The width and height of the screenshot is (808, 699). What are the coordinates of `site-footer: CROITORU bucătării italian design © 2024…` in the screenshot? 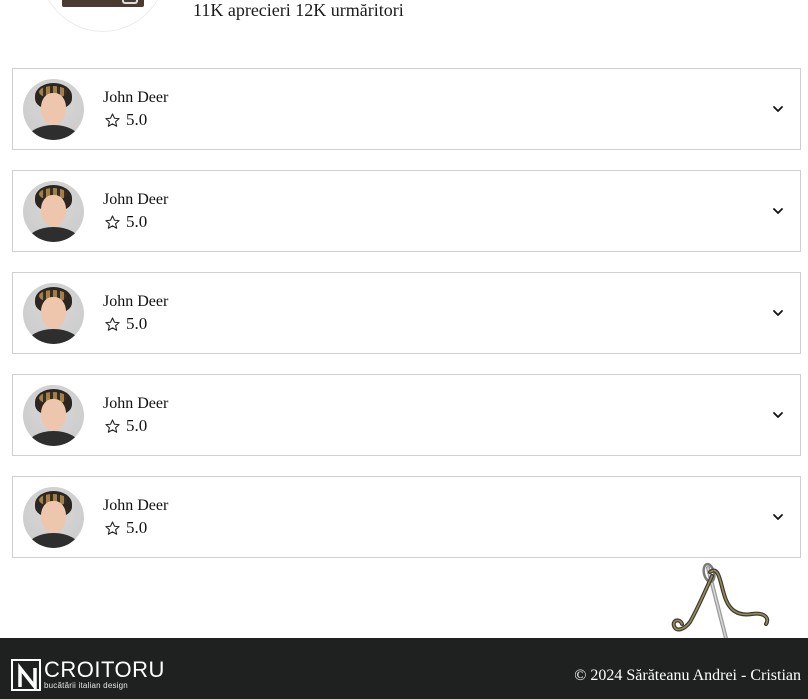 It's located at (404, 668).